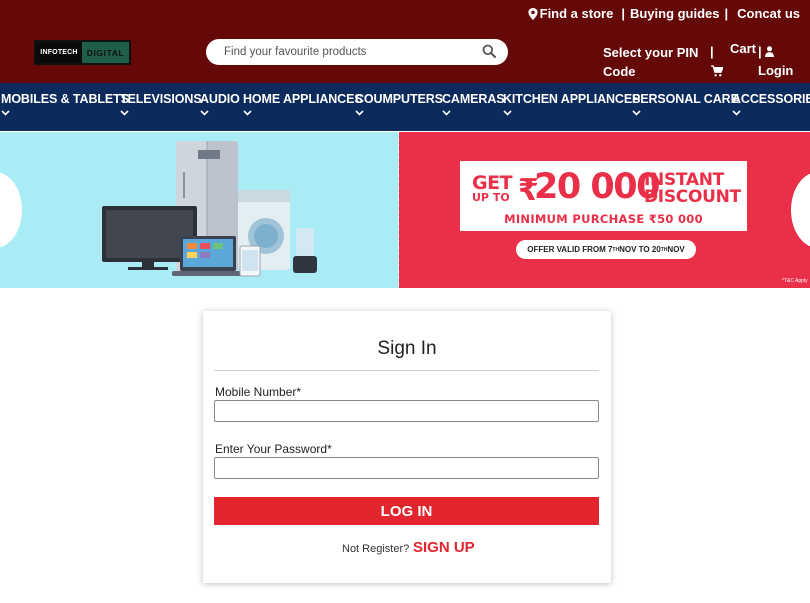  Describe the element at coordinates (349, 52) in the screenshot. I see `search-input` at that location.